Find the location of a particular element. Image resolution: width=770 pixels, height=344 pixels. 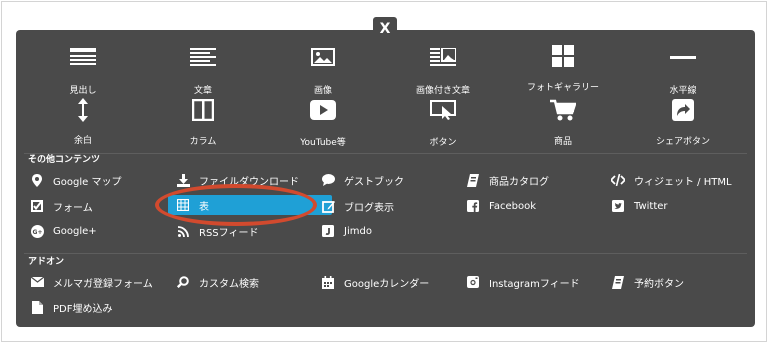

item-pdf-embed: PDF埋め込み is located at coordinates (71, 307).